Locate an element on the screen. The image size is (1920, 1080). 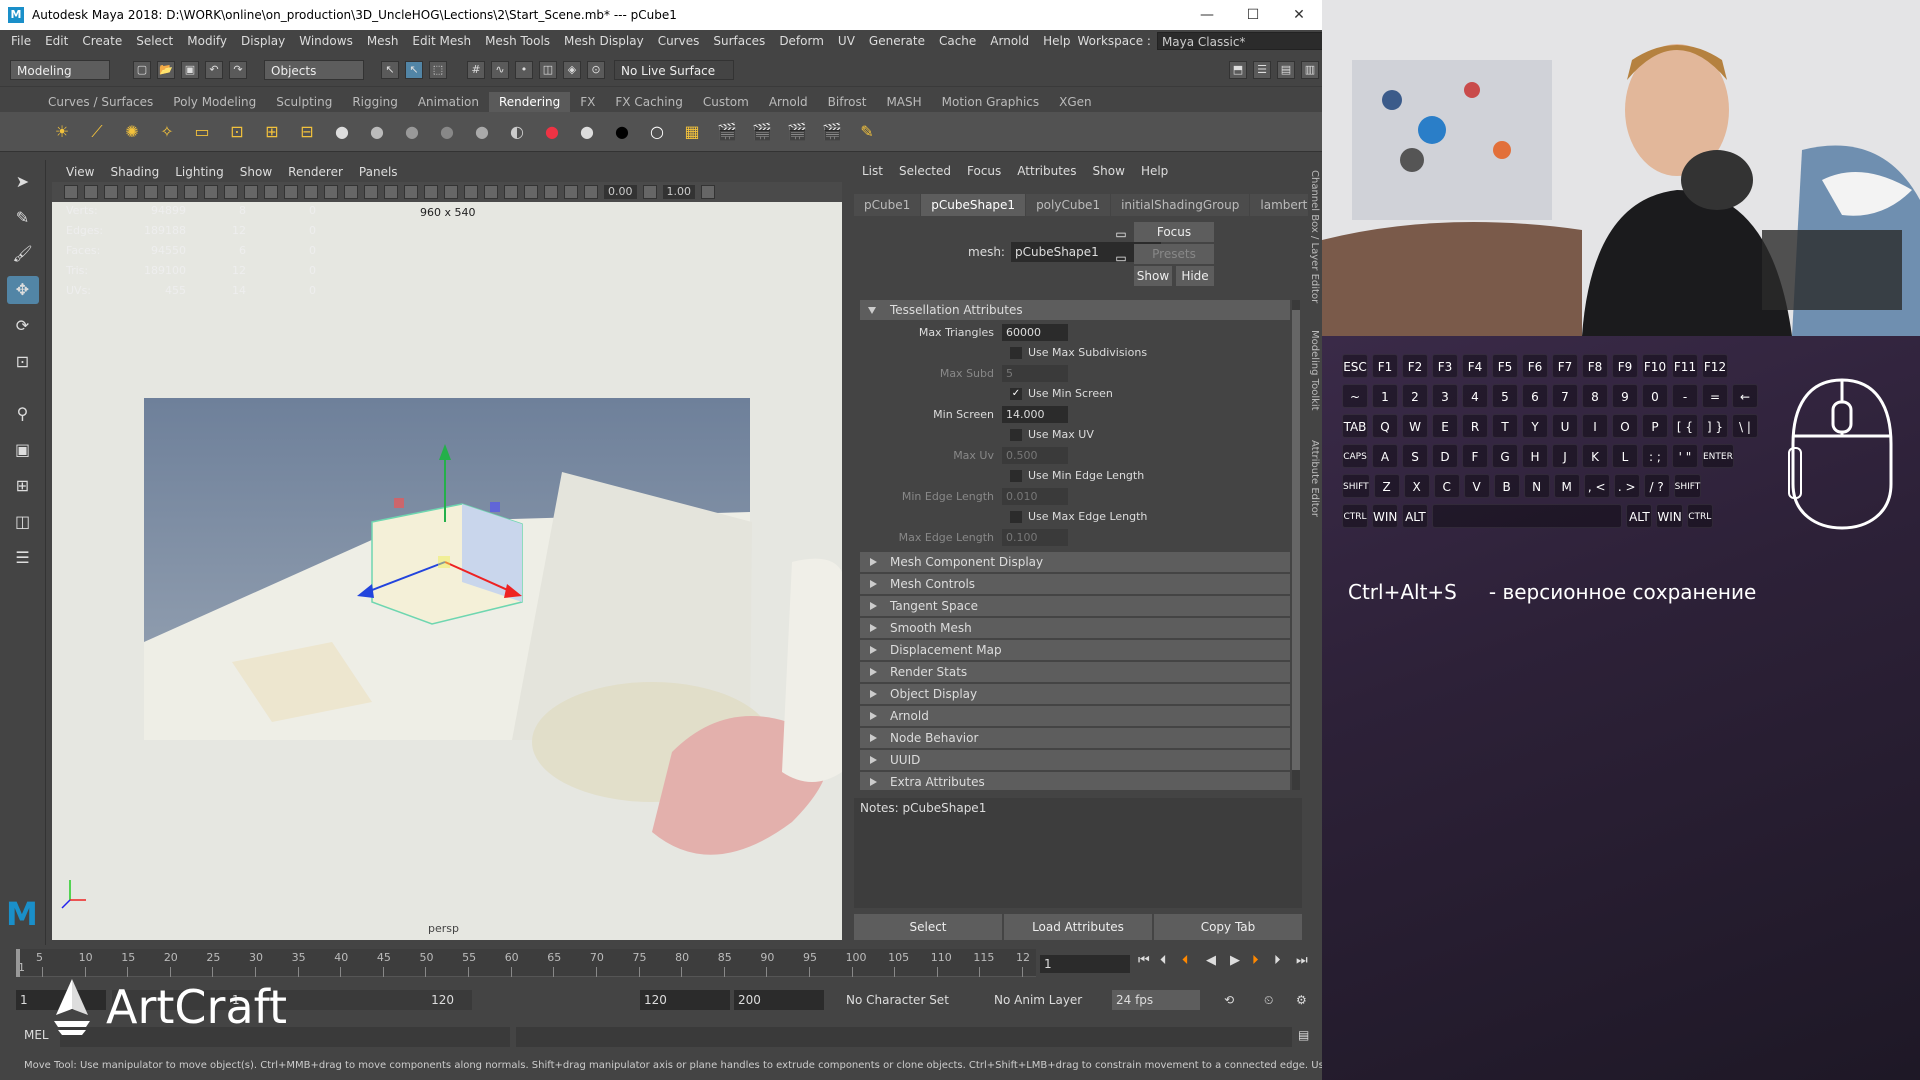
isolate-select-icon is located at coordinates (531, 192).